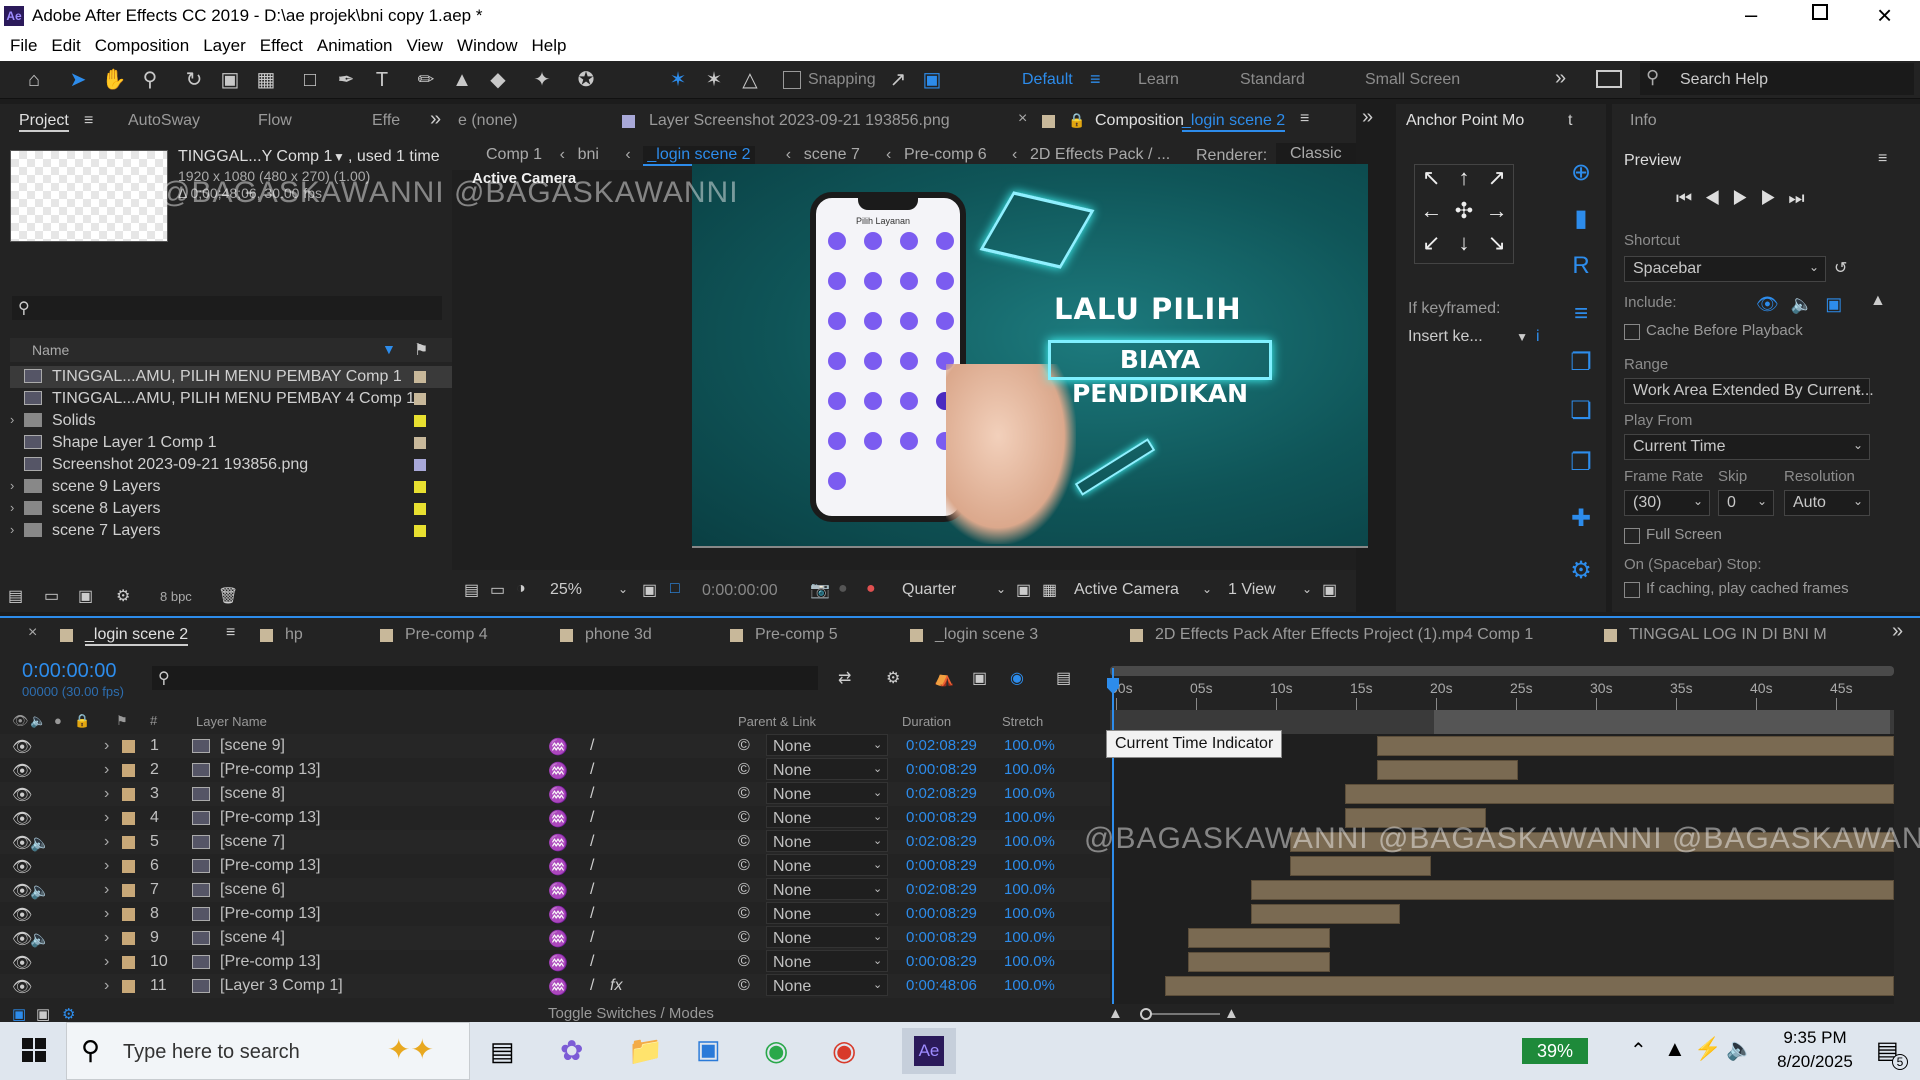 This screenshot has width=1920, height=1080. I want to click on work-area-bar, so click(1502, 671).